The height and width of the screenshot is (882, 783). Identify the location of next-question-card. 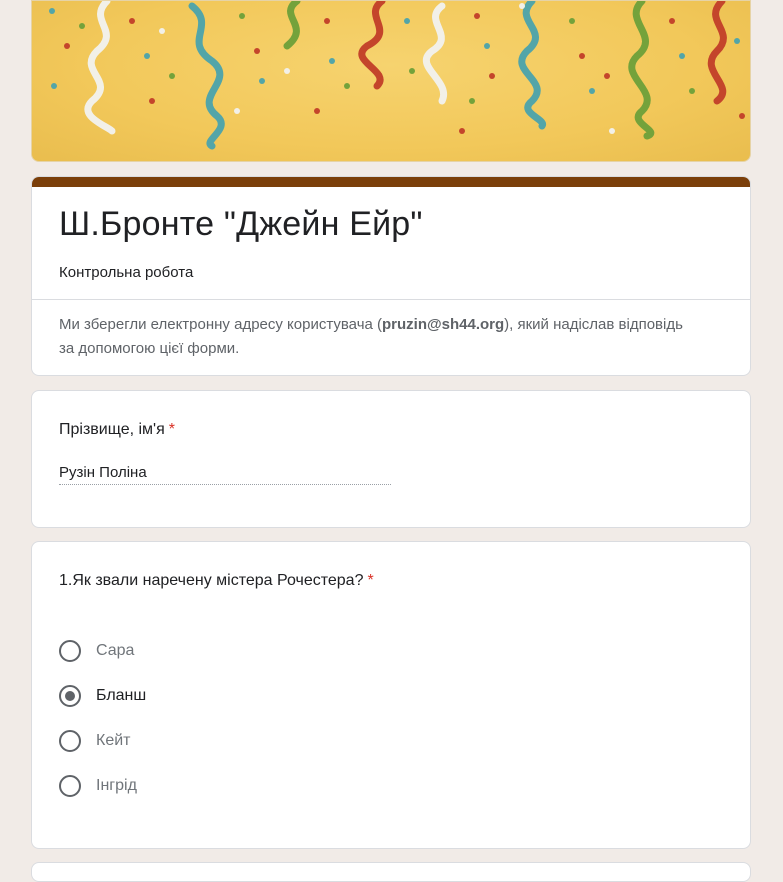
(391, 872).